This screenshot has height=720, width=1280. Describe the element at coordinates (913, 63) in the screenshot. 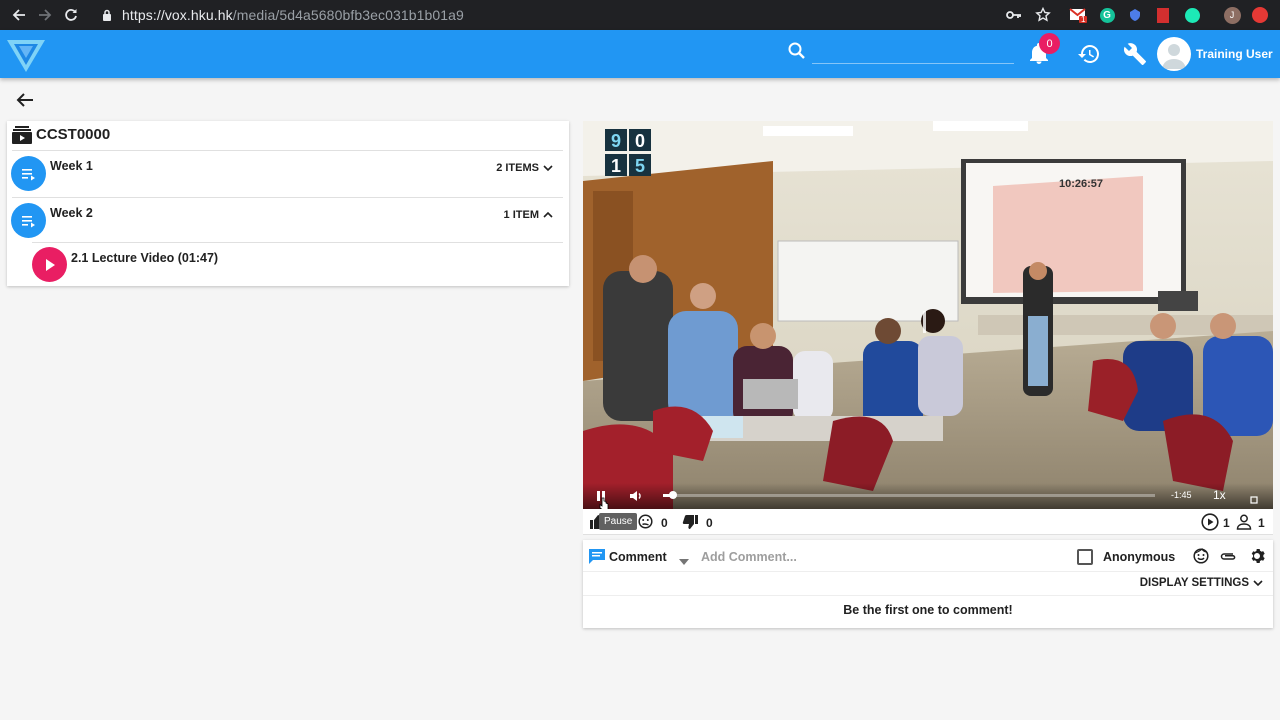

I see `search-underline` at that location.